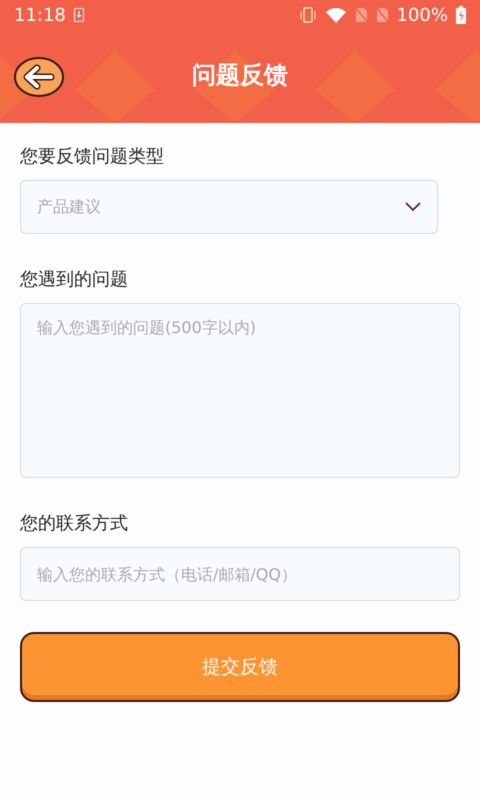 This screenshot has width=480, height=800. Describe the element at coordinates (229, 207) in the screenshot. I see `type-dropdown: 产品建议` at that location.